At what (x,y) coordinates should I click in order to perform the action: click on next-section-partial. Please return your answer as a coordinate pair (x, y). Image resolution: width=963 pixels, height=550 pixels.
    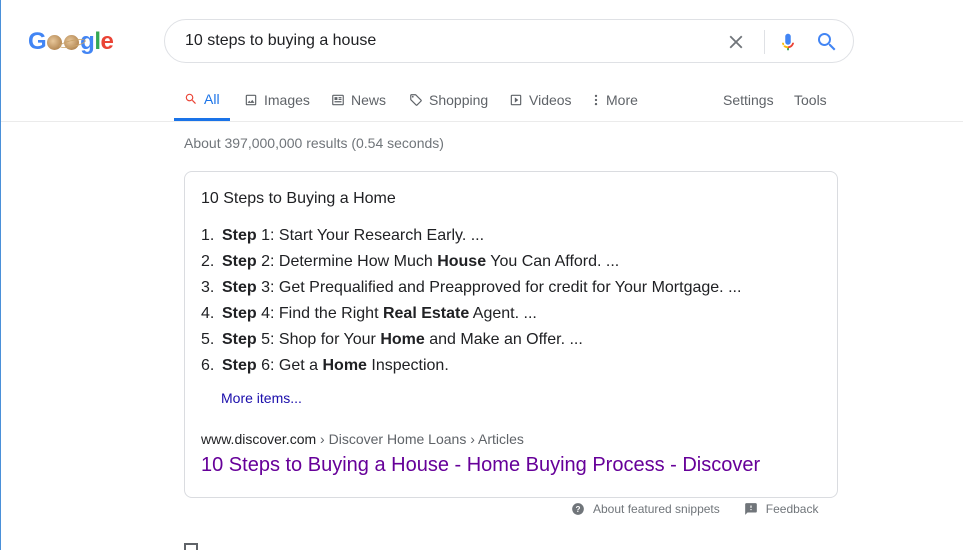
    Looking at the image, I should click on (197, 546).